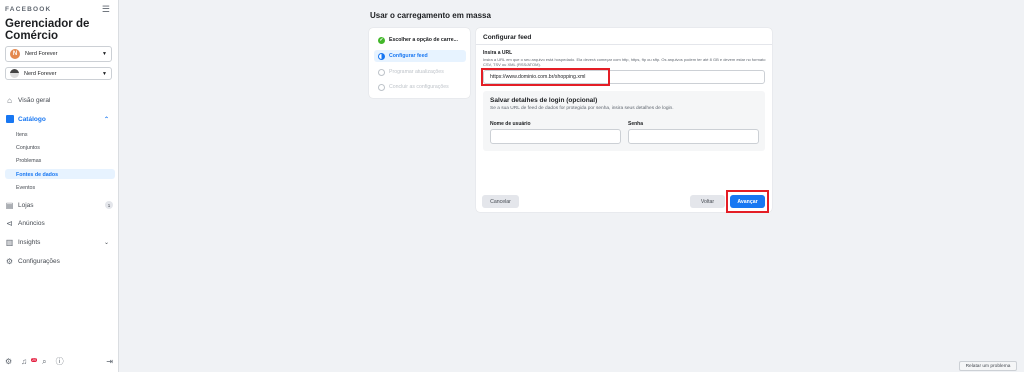 This screenshot has height=372, width=1024. What do you see at coordinates (28, 148) in the screenshot?
I see `sidebar-item-sets: Conjuntos` at bounding box center [28, 148].